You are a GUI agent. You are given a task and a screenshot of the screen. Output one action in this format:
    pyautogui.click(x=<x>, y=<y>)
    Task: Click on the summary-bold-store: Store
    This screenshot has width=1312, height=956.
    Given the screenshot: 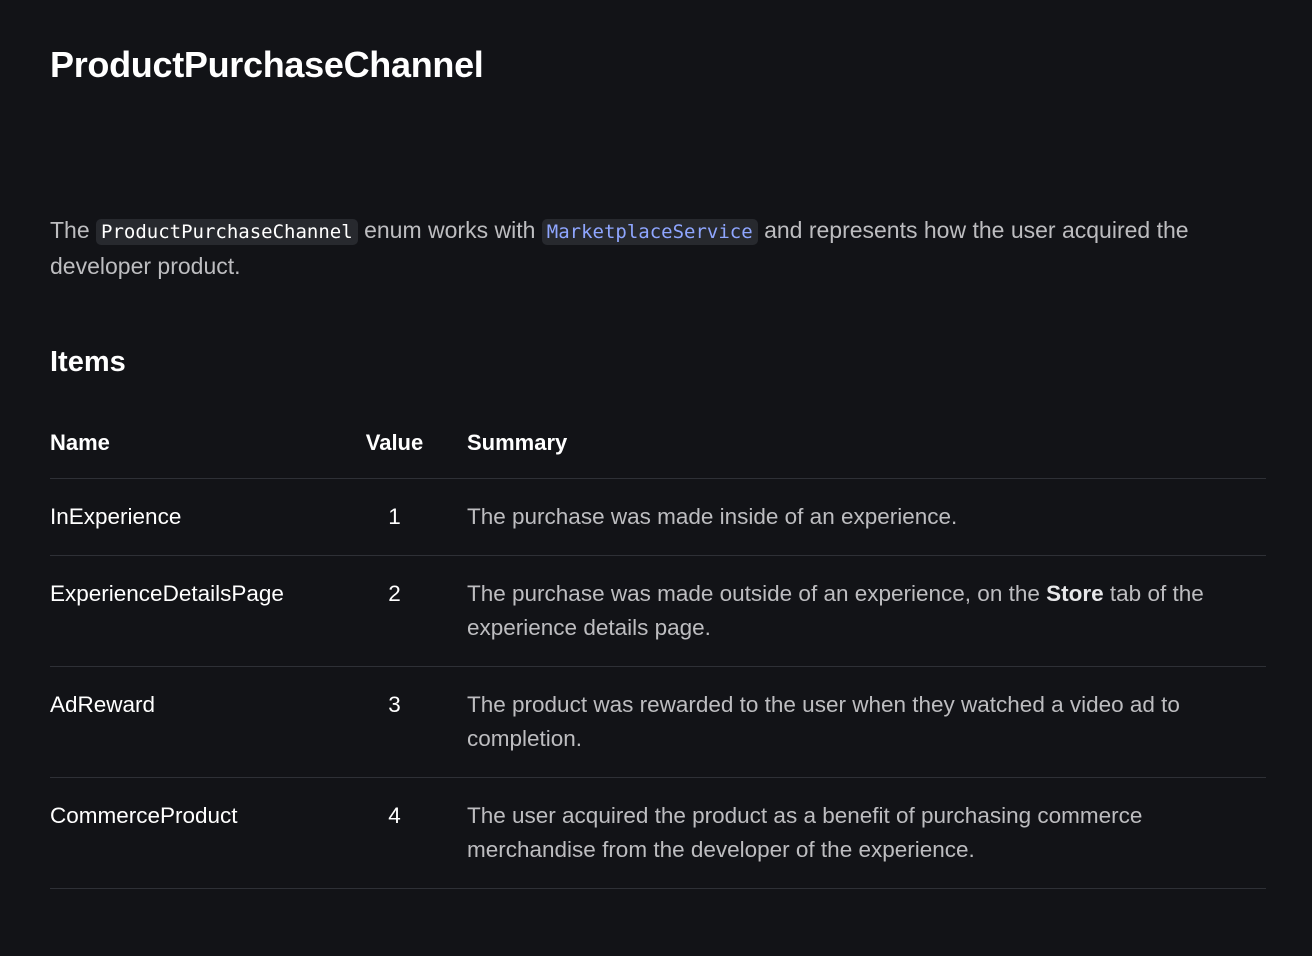 What is the action you would take?
    pyautogui.click(x=1075, y=593)
    